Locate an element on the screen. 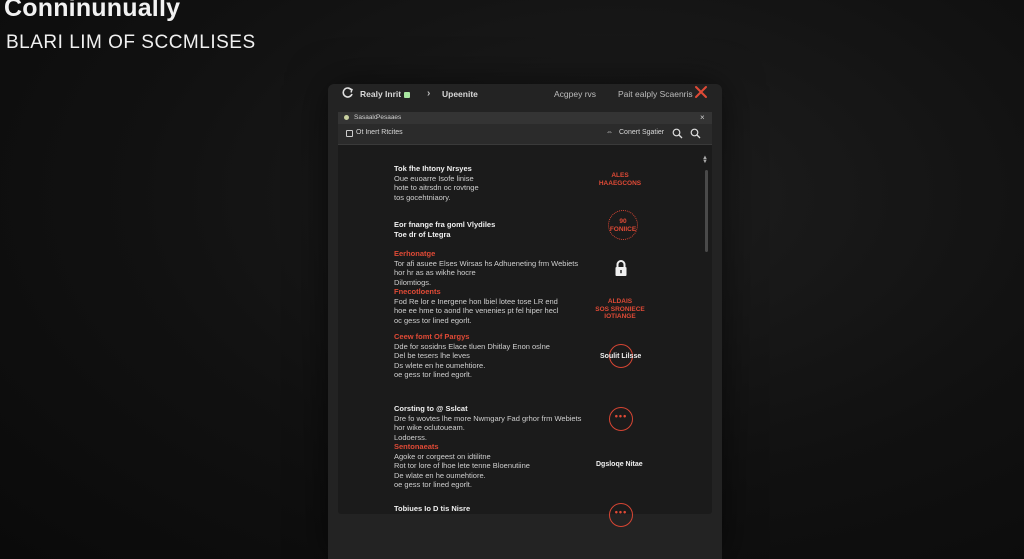  badge-3-line: SOS SRONIECE is located at coordinates (620, 309).